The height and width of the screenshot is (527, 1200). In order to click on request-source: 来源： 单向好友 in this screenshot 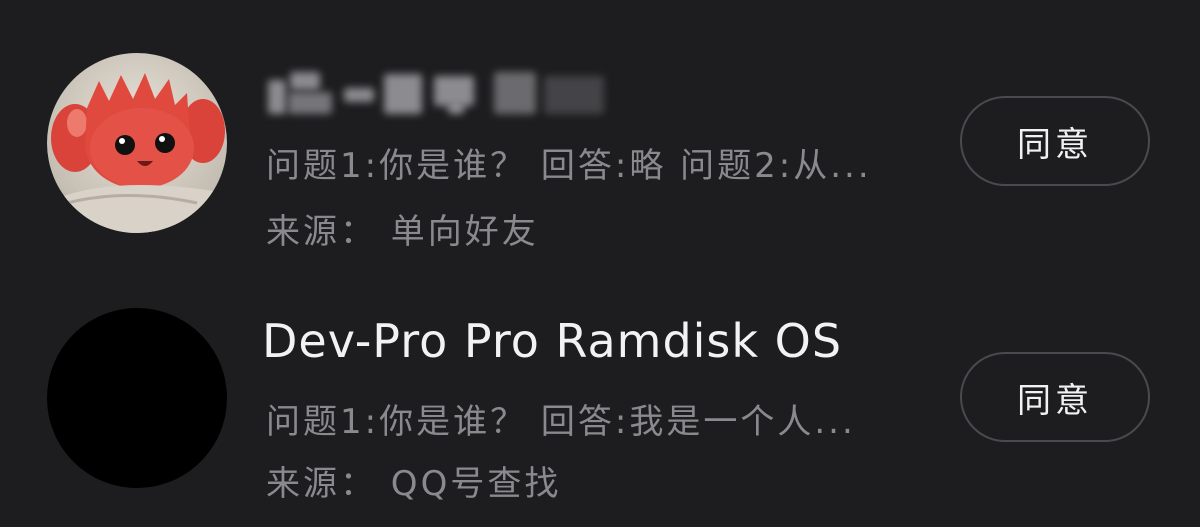, I will do `click(402, 232)`.